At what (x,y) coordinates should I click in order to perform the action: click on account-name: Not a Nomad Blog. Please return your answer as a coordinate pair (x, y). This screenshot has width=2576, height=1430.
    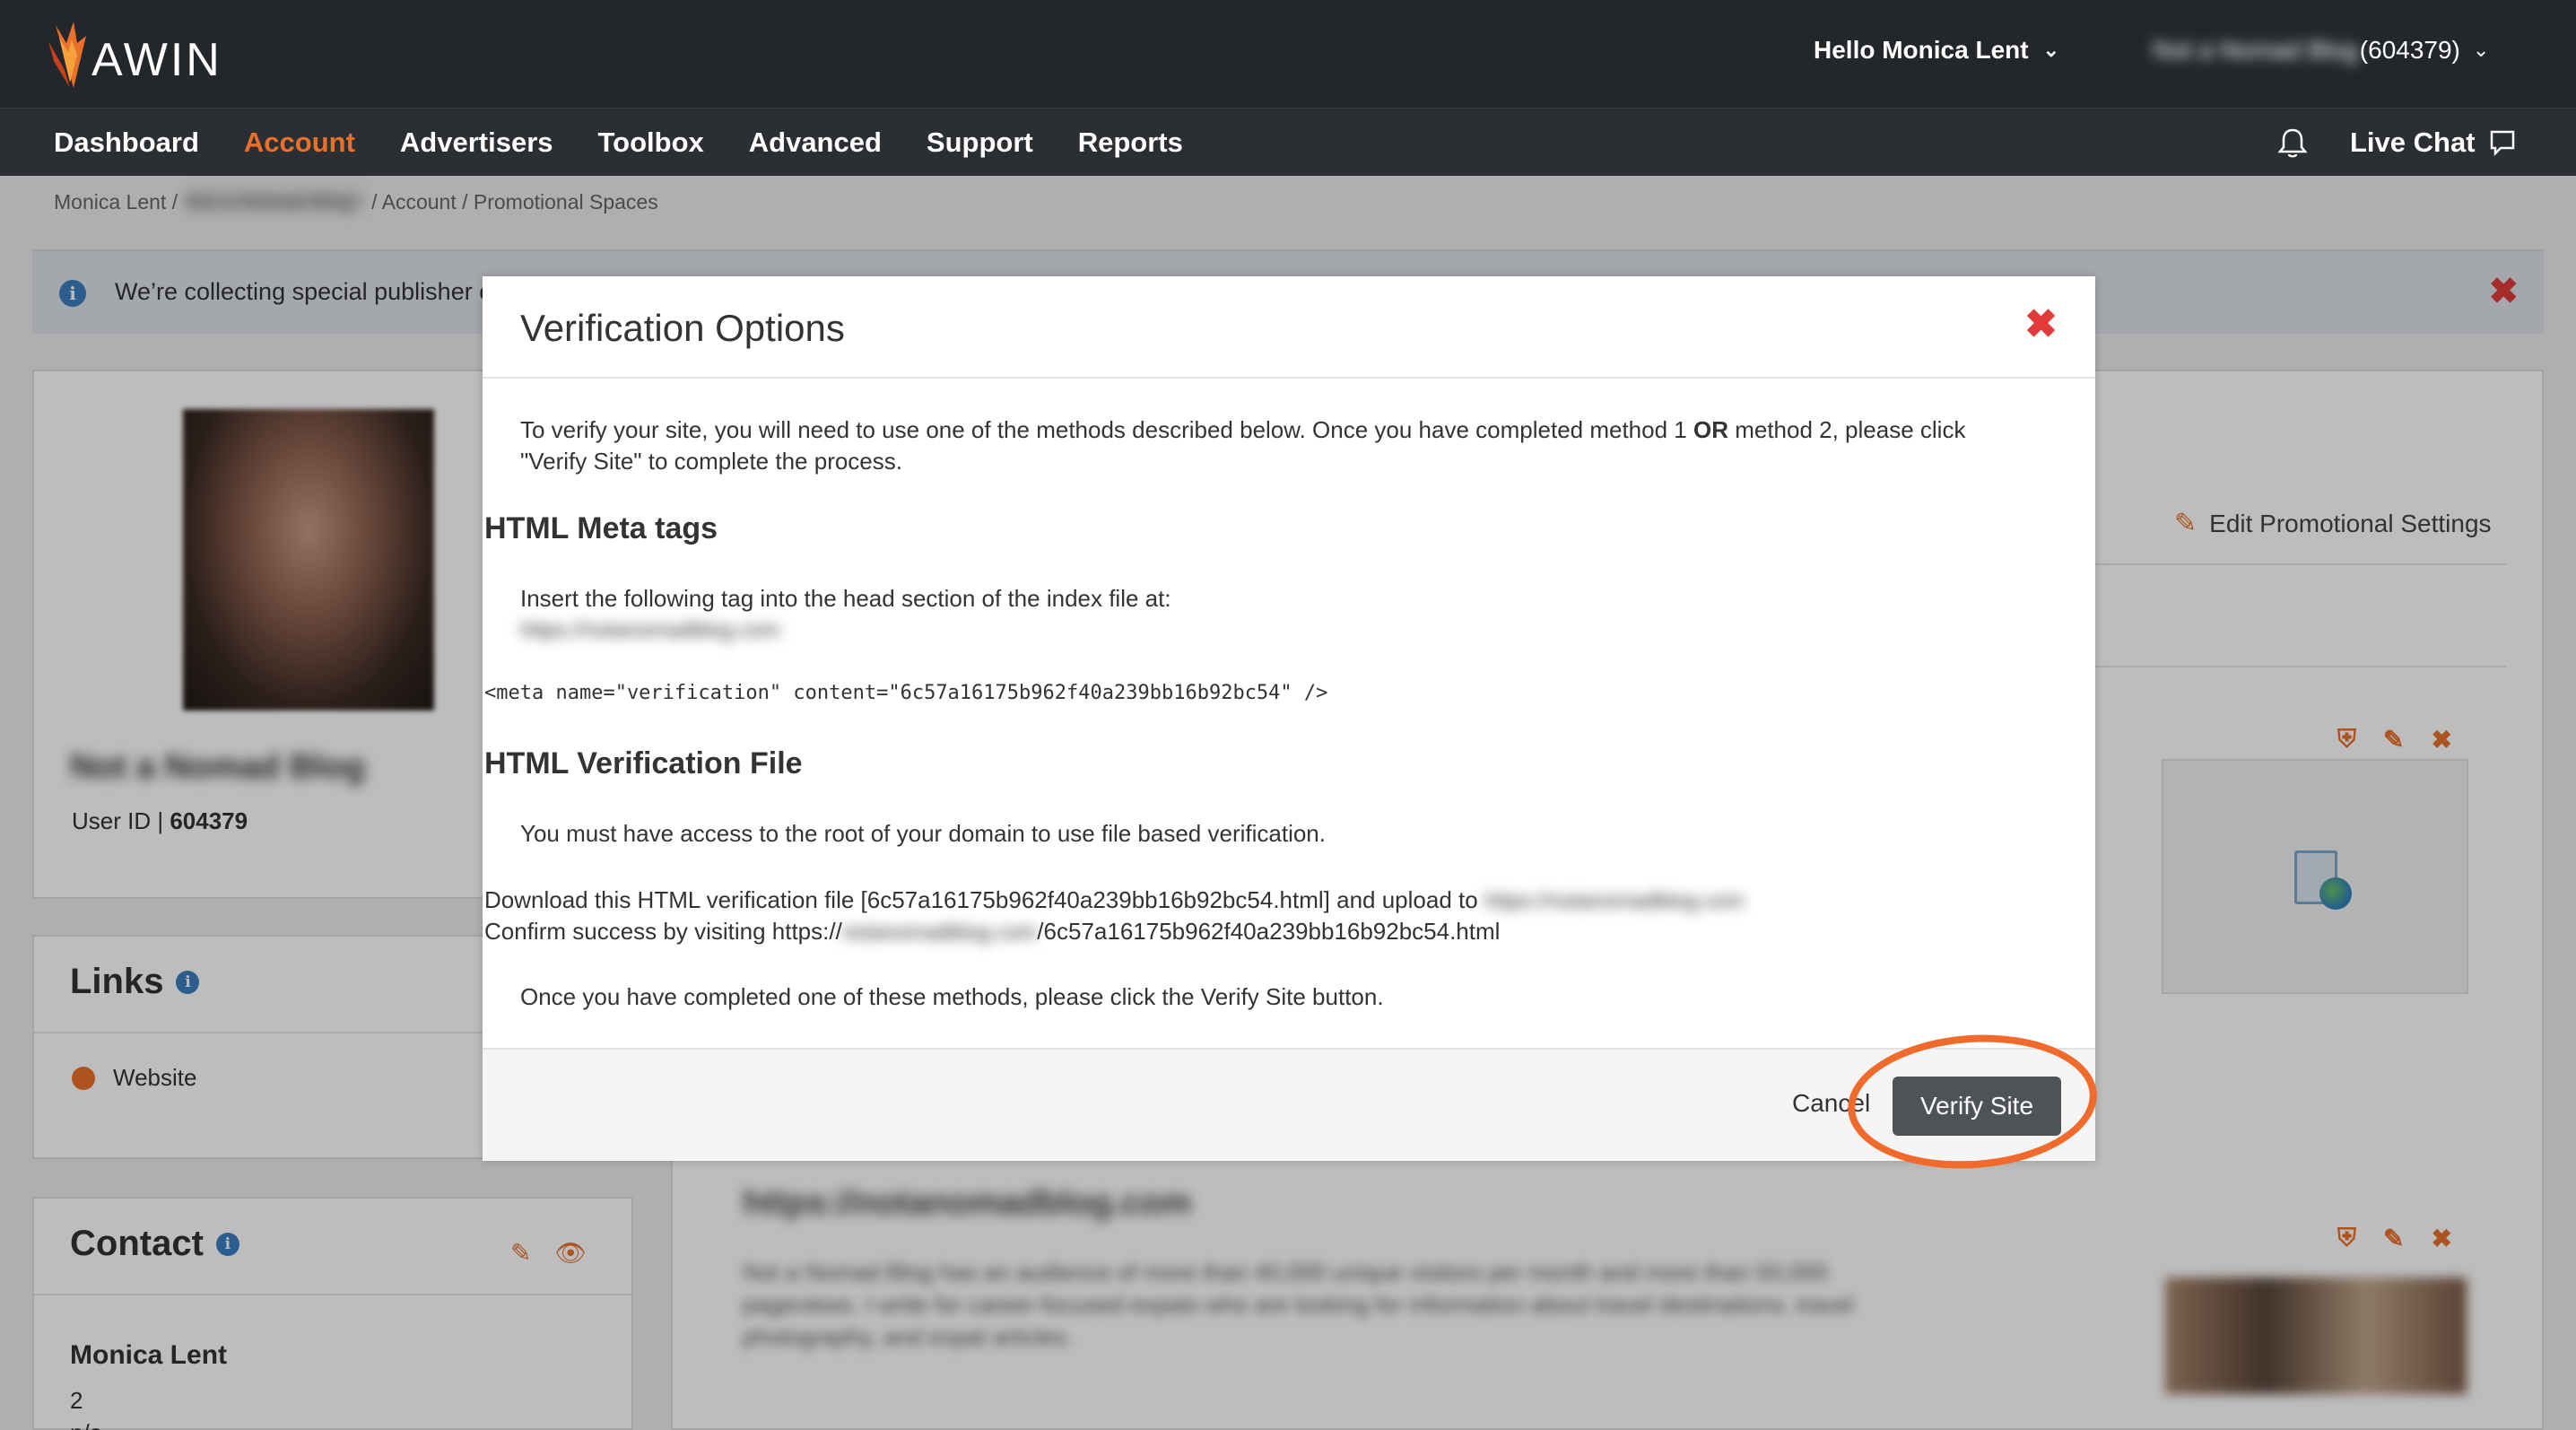
    Looking at the image, I should click on (2255, 50).